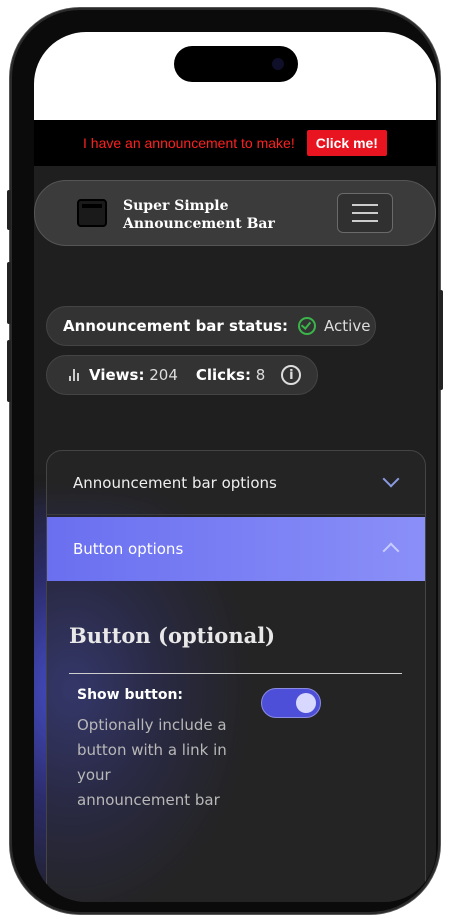 The width and height of the screenshot is (450, 920). I want to click on clicks-value: 8, so click(260, 375).